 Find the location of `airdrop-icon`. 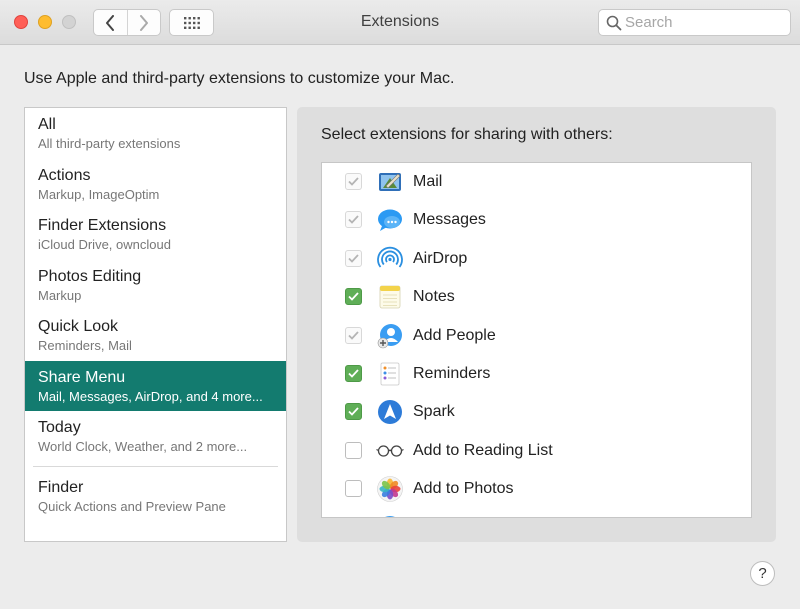

airdrop-icon is located at coordinates (390, 257).